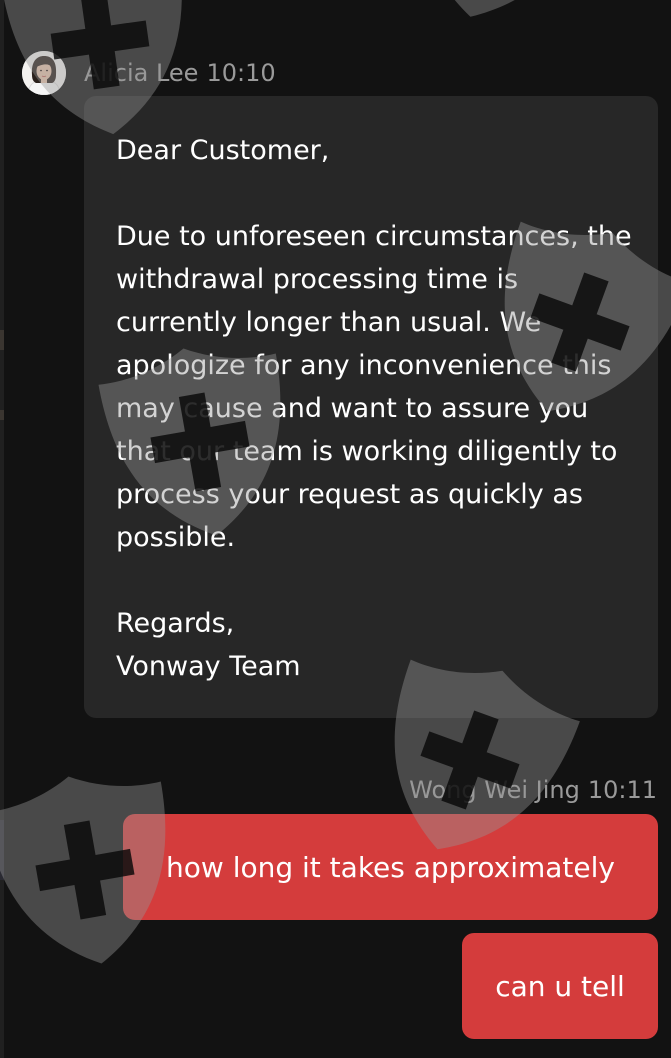  I want to click on message-greeting: Dear Customer,, so click(223, 150).